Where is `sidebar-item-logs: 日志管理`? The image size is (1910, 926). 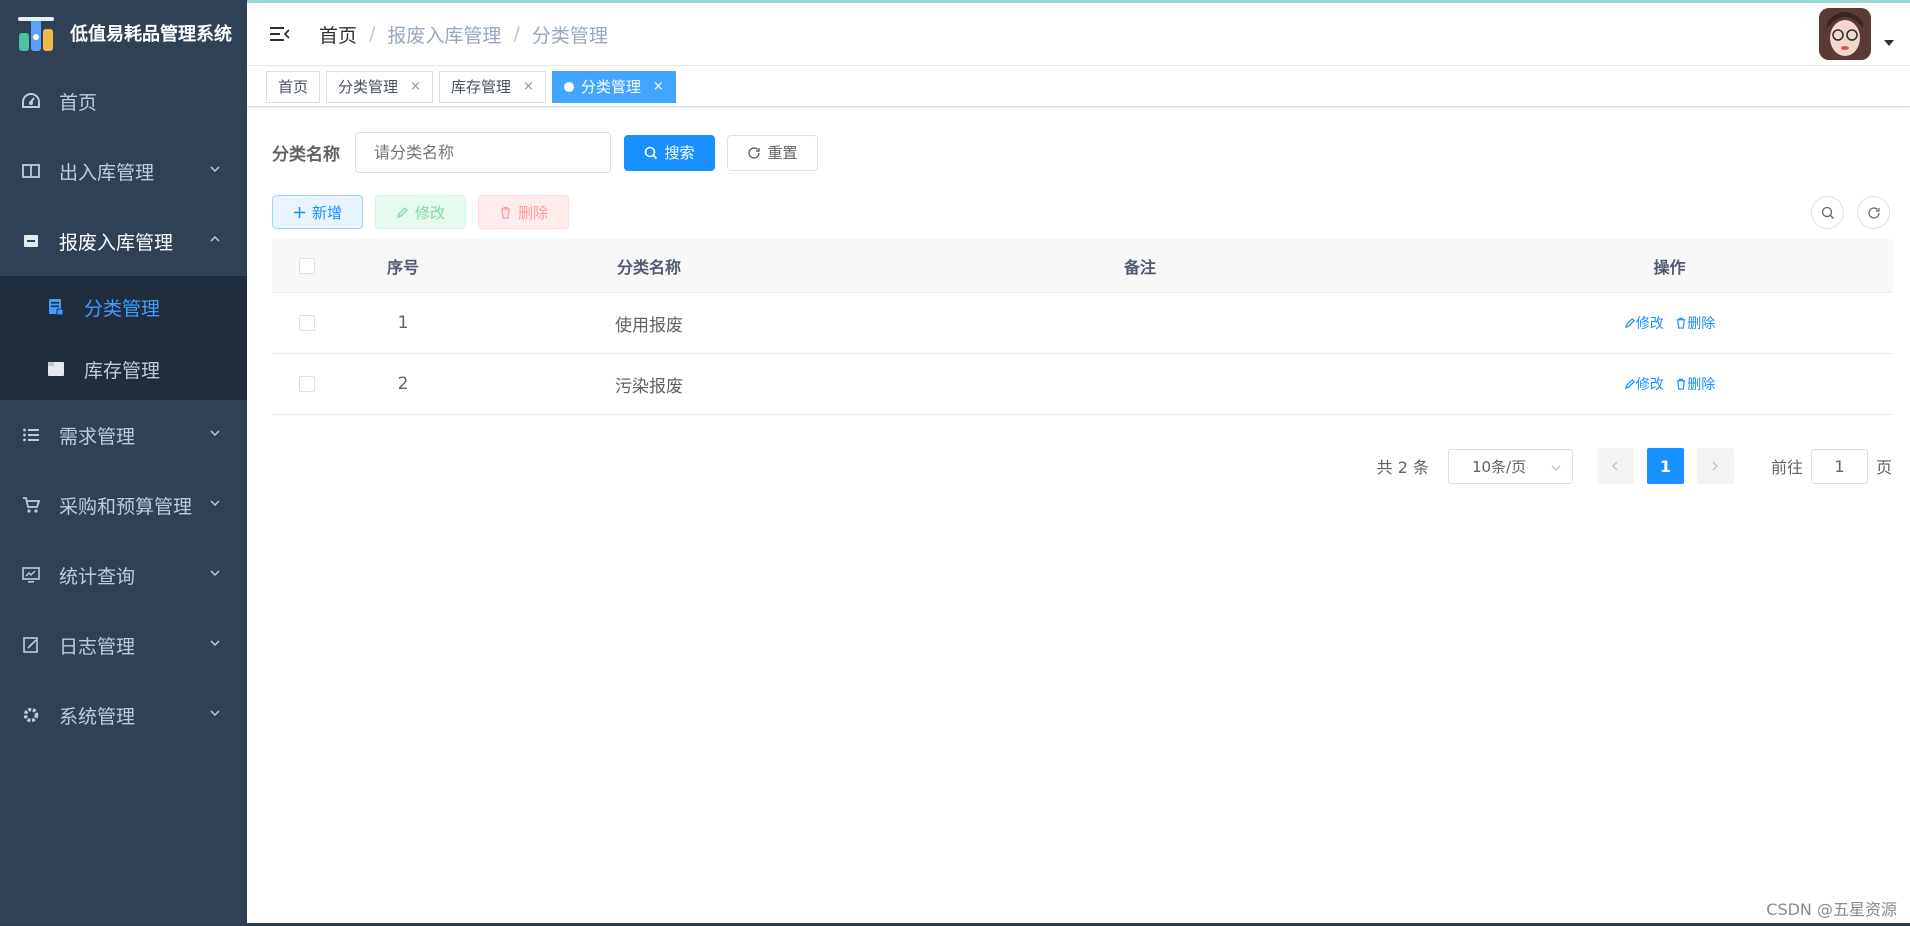
sidebar-item-logs: 日志管理 is located at coordinates (123, 645).